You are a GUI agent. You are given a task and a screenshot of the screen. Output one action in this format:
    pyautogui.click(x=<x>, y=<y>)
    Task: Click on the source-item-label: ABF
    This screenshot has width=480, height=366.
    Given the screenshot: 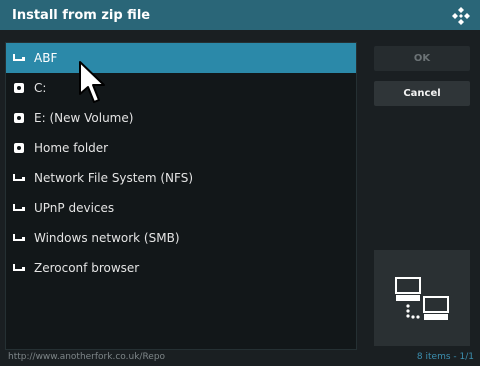 What is the action you would take?
    pyautogui.click(x=46, y=58)
    